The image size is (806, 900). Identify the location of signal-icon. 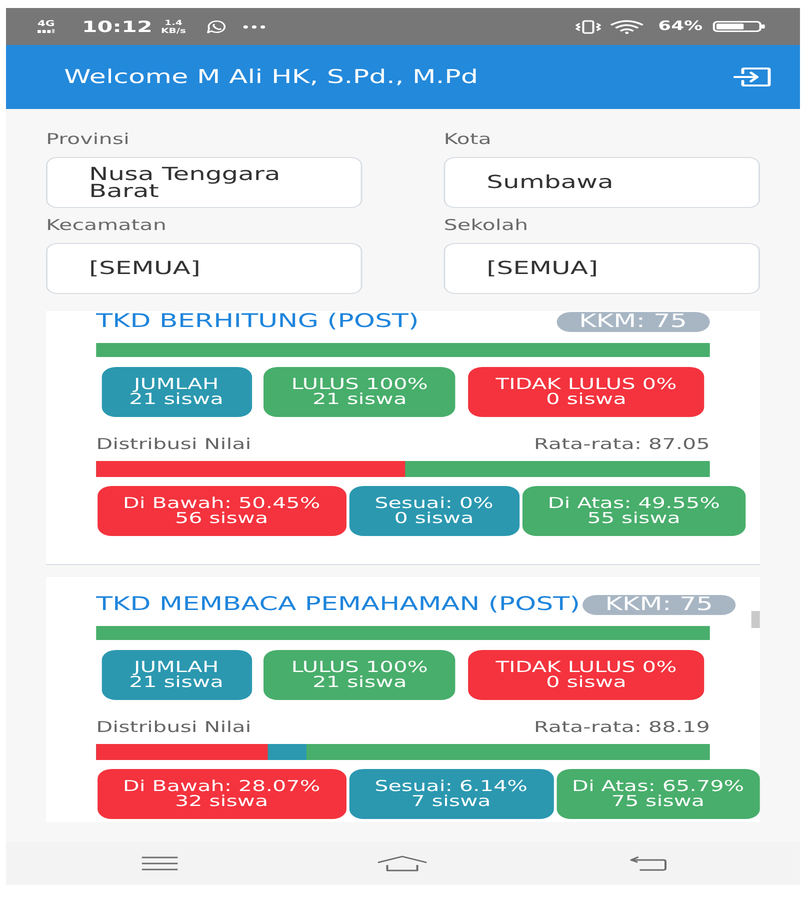
(46, 31).